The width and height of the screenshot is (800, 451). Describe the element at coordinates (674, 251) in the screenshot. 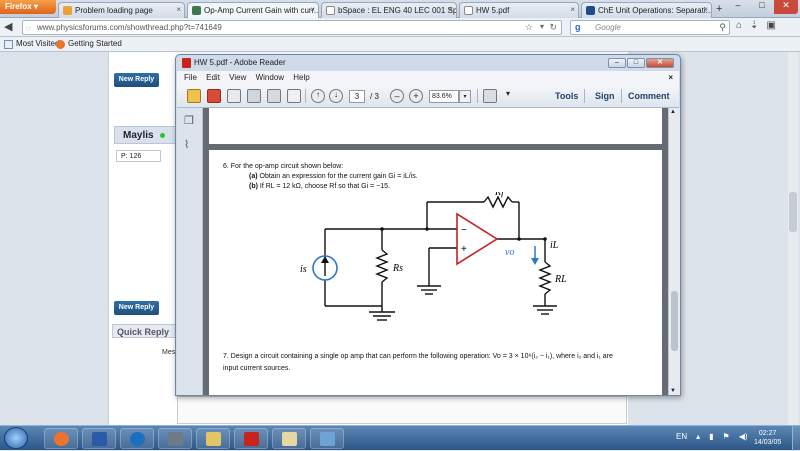

I see `document-scrollbar: ▲ ▼` at that location.